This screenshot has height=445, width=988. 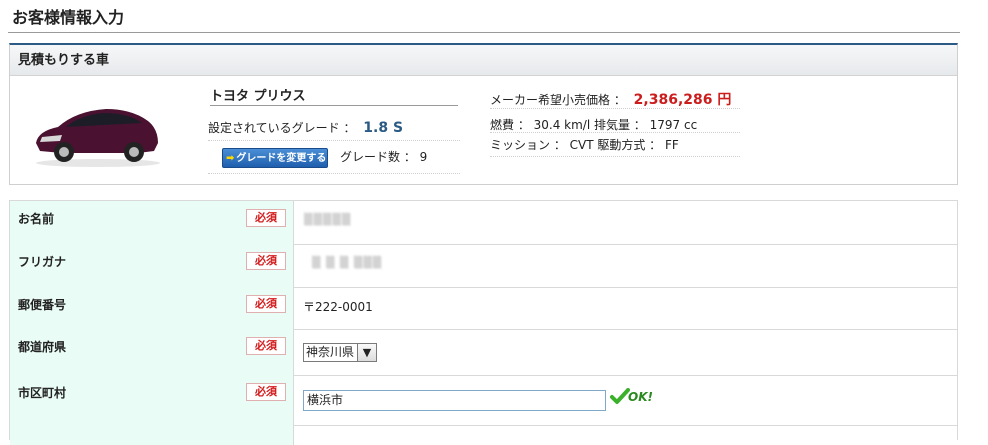 What do you see at coordinates (594, 125) in the screenshot?
I see `fuel-displacement-spec: 燃費 ： 30.4 km/l 排気量 ： 1797 cc` at bounding box center [594, 125].